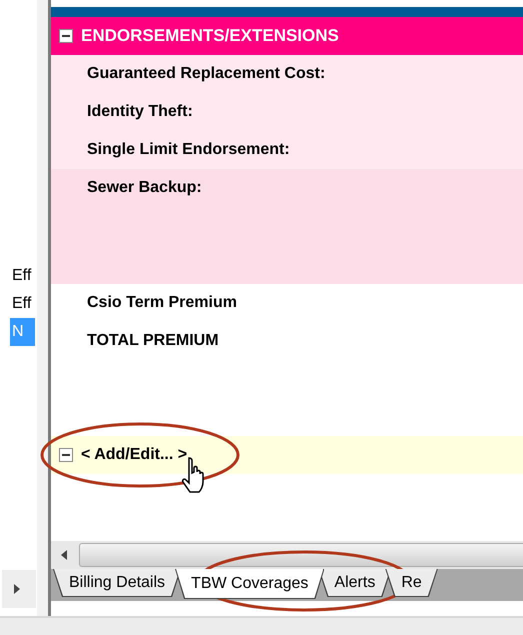 Image resolution: width=523 pixels, height=635 pixels. I want to click on field-label: Single Limit Endorsement:, so click(188, 150).